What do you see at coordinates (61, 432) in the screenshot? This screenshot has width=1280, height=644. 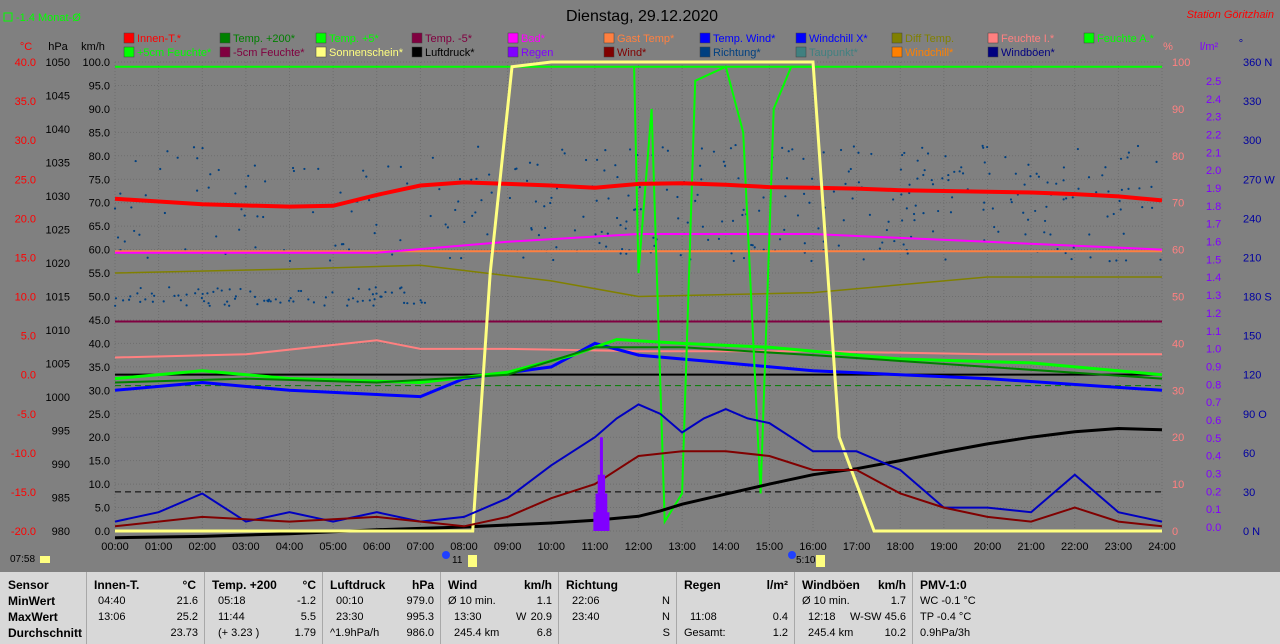 I see `tick-label-hpa: 995` at bounding box center [61, 432].